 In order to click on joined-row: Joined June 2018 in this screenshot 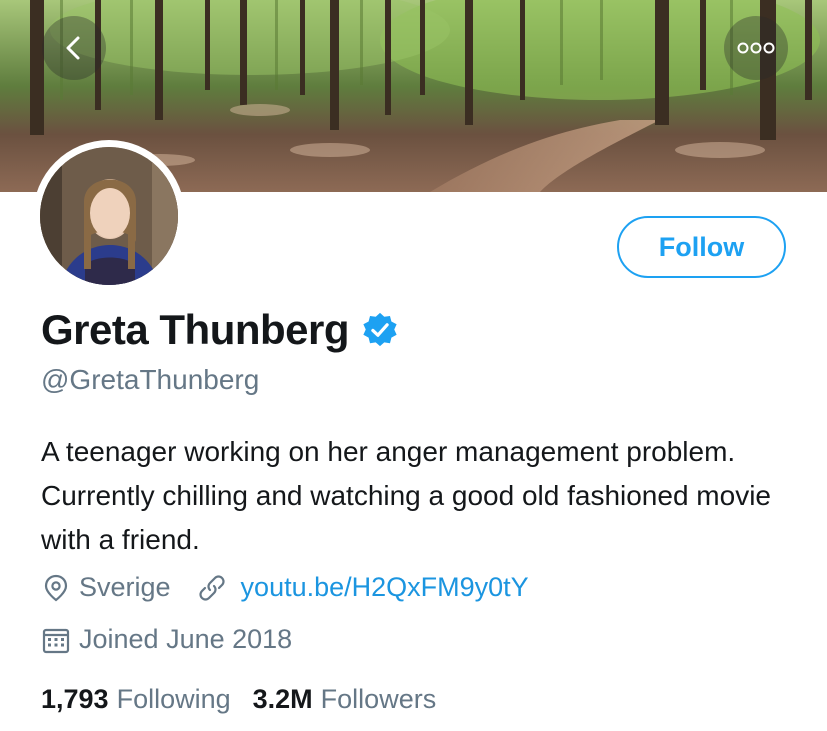, I will do `click(166, 639)`.